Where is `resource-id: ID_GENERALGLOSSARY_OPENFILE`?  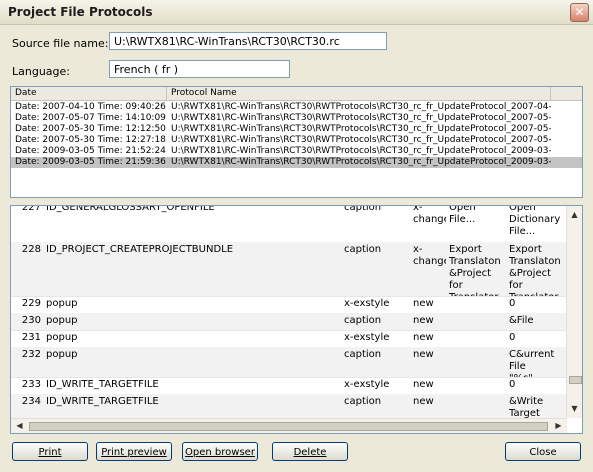
resource-id: ID_GENERALGLOSSARY_OPENFILE is located at coordinates (130, 209).